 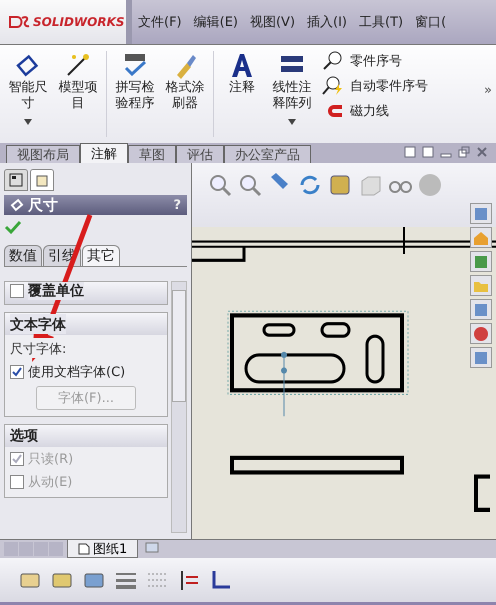 I want to click on menu-item: 视图(V), so click(x=273, y=22).